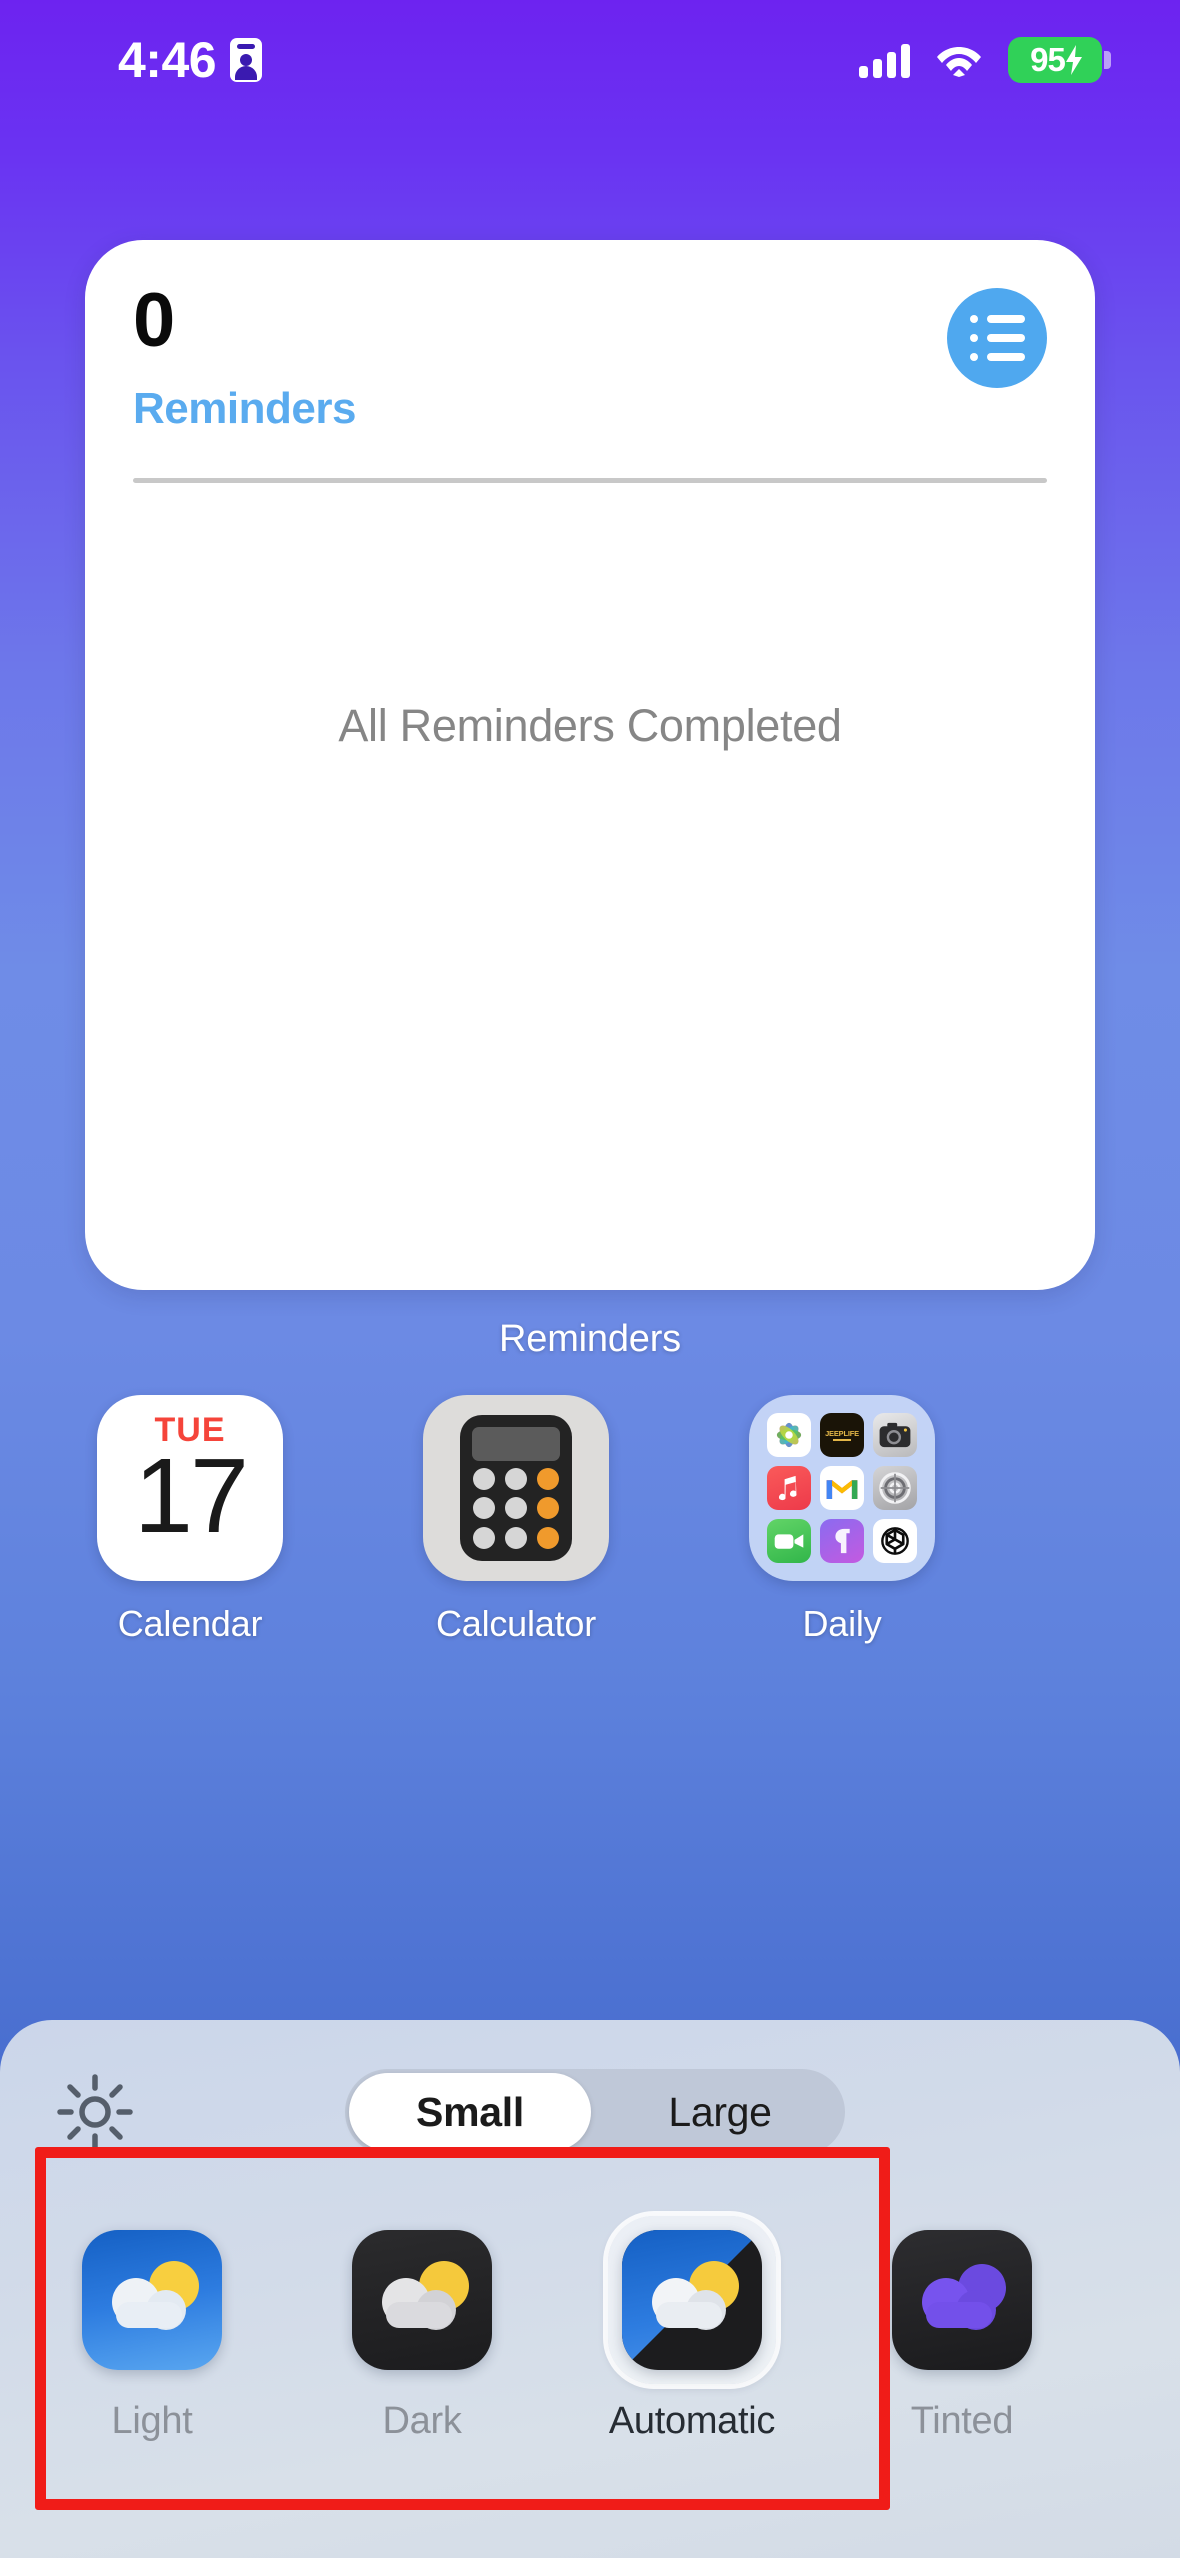 The height and width of the screenshot is (2558, 1180). I want to click on gmail-icon, so click(842, 1488).